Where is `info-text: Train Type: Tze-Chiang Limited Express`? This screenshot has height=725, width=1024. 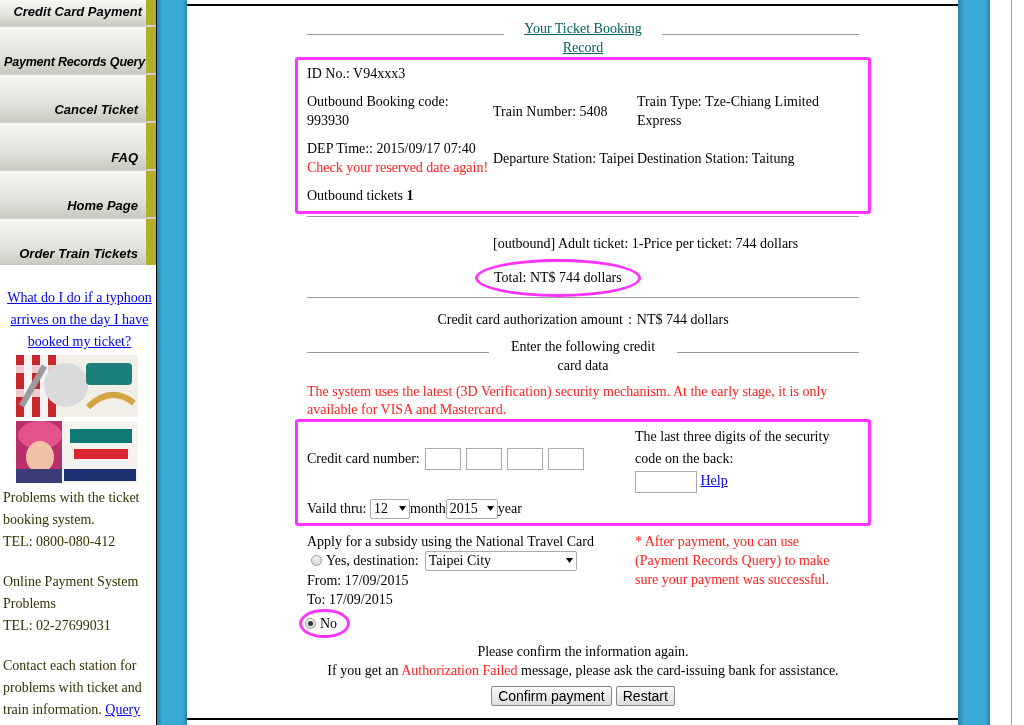 info-text: Train Type: Tze-Chiang Limited Express is located at coordinates (728, 111).